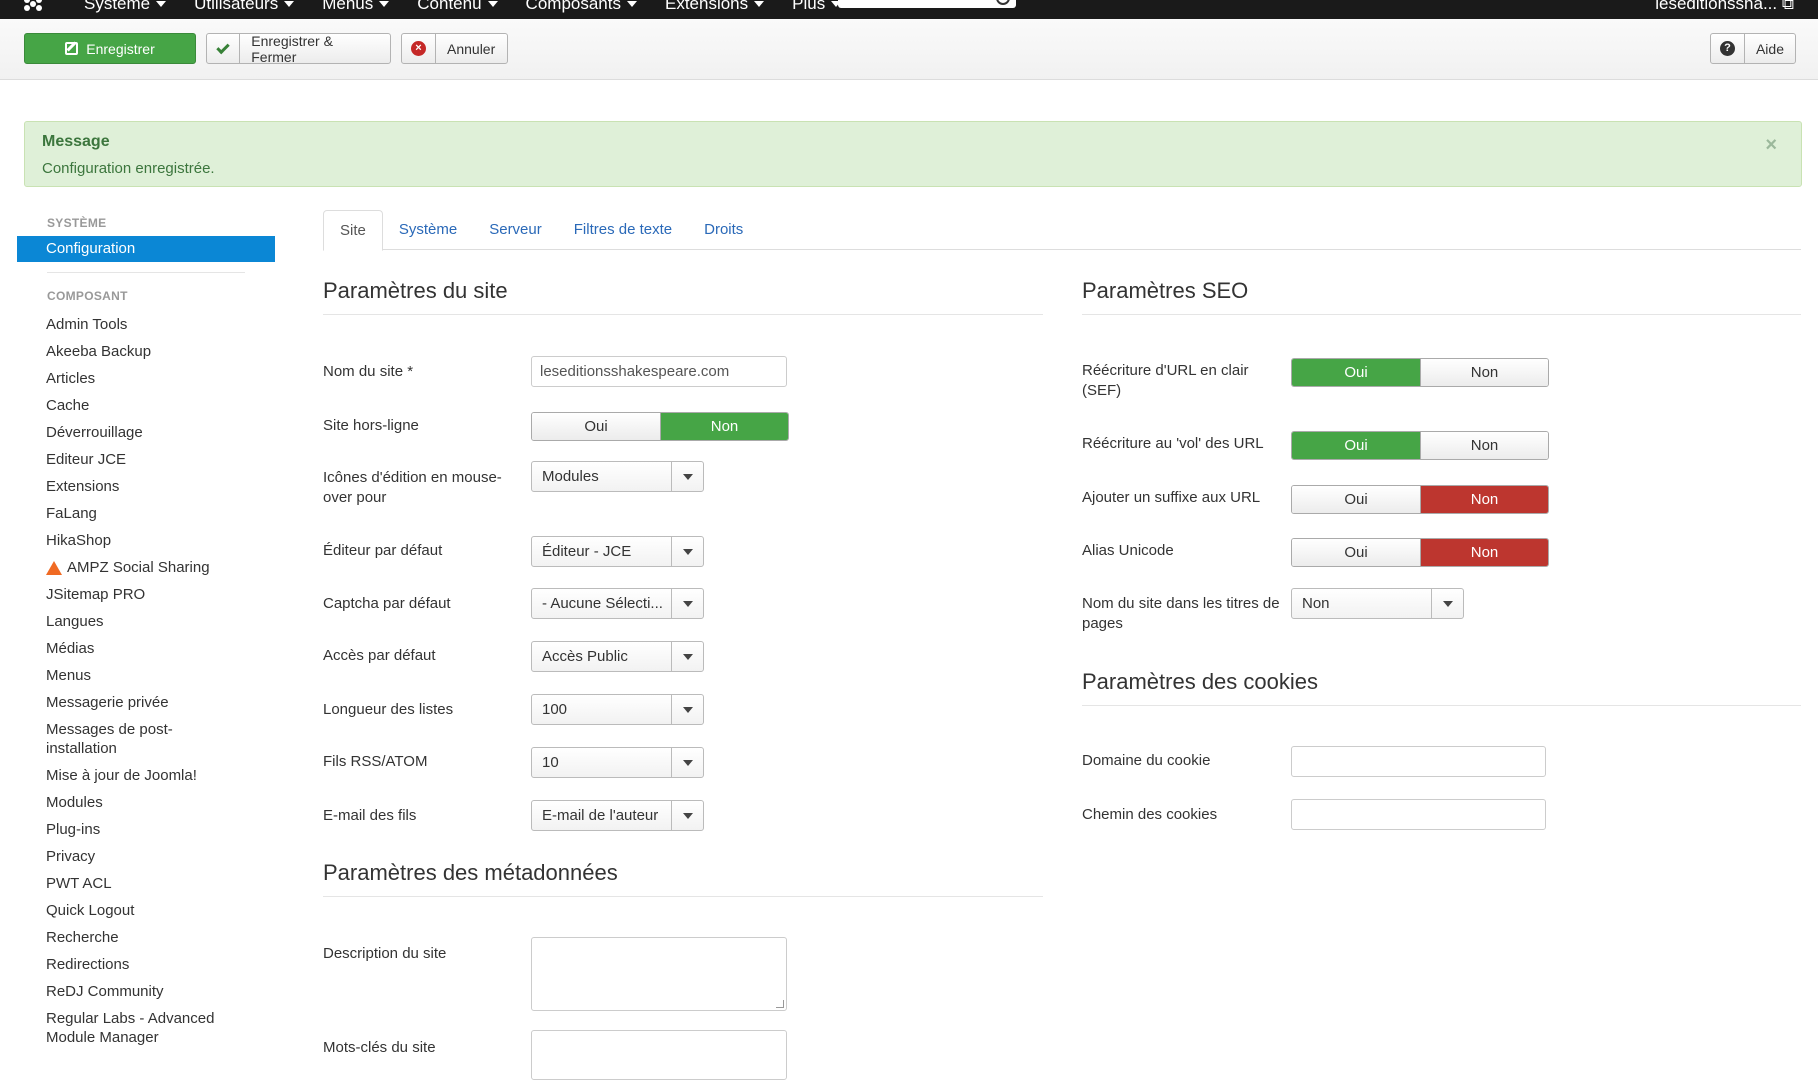  Describe the element at coordinates (146, 567) in the screenshot. I see `sidebar-item-ampz: AMPZ Social Sharing` at that location.